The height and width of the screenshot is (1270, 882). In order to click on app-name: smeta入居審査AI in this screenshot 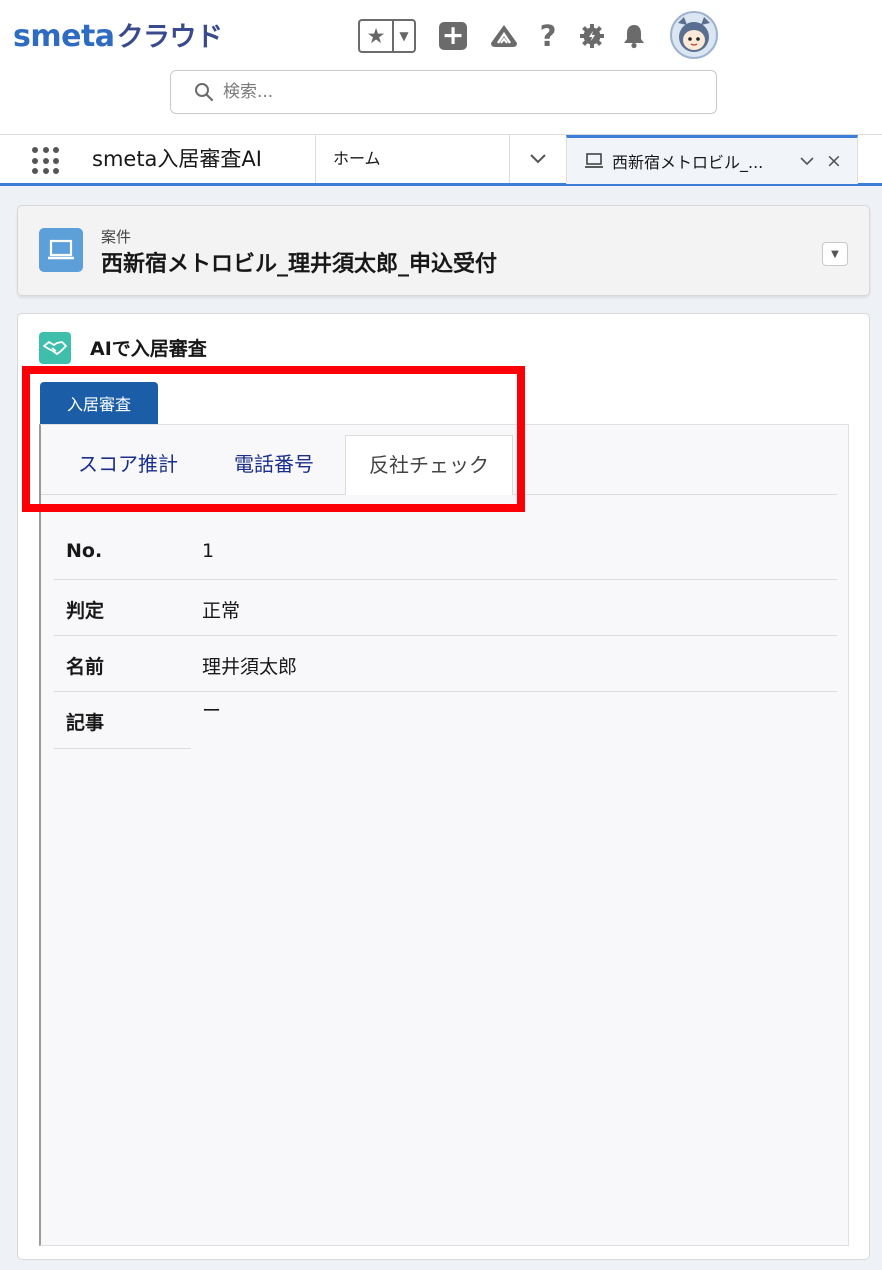, I will do `click(177, 159)`.